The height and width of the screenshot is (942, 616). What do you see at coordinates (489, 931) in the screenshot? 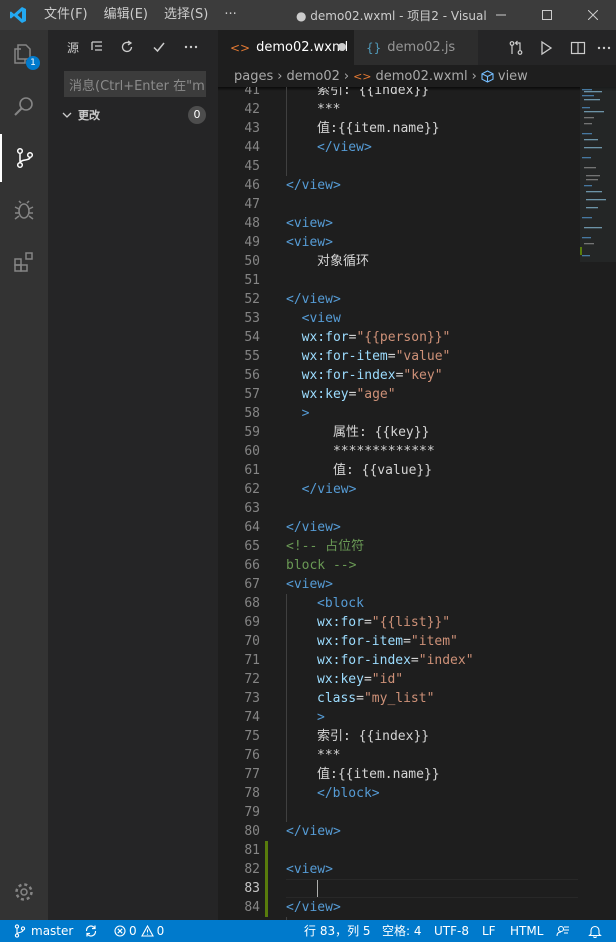
I see `eol-status: LF` at bounding box center [489, 931].